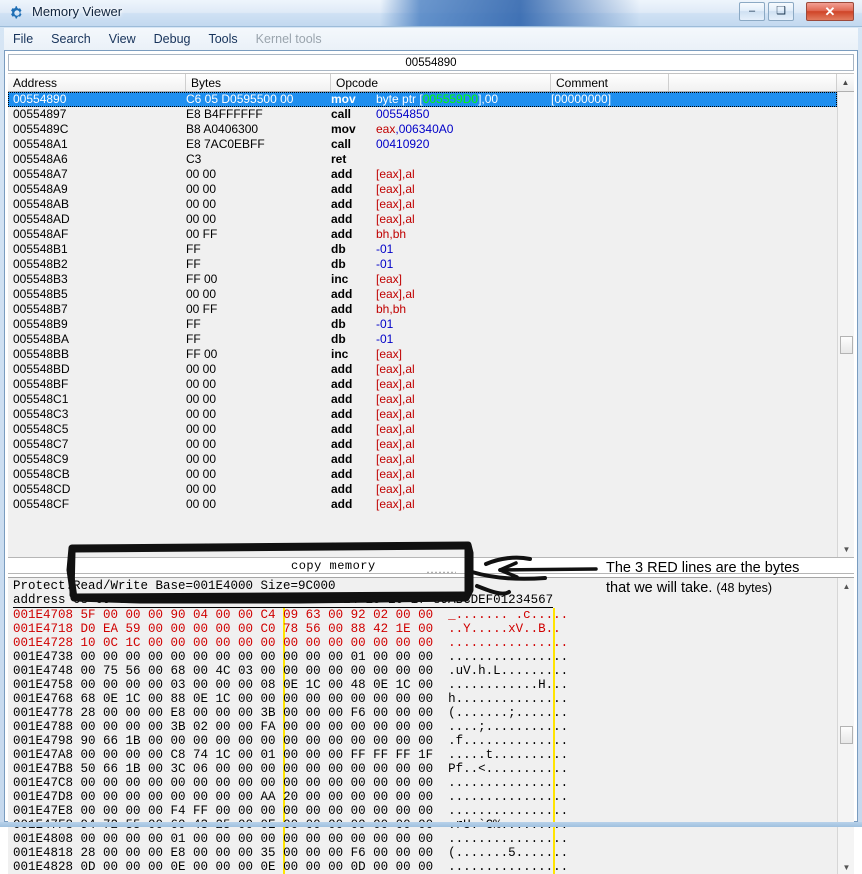 The height and width of the screenshot is (874, 862). Describe the element at coordinates (845, 324) in the screenshot. I see `disassembly-scrollbar: ▼` at that location.